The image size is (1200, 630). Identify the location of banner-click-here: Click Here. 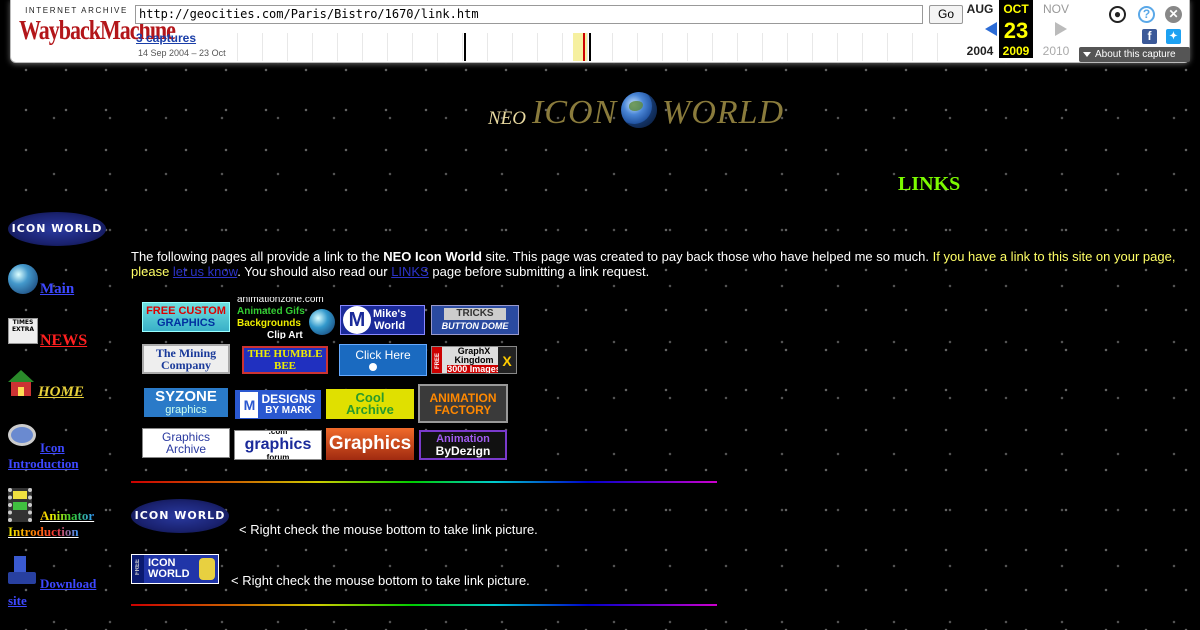
(383, 360).